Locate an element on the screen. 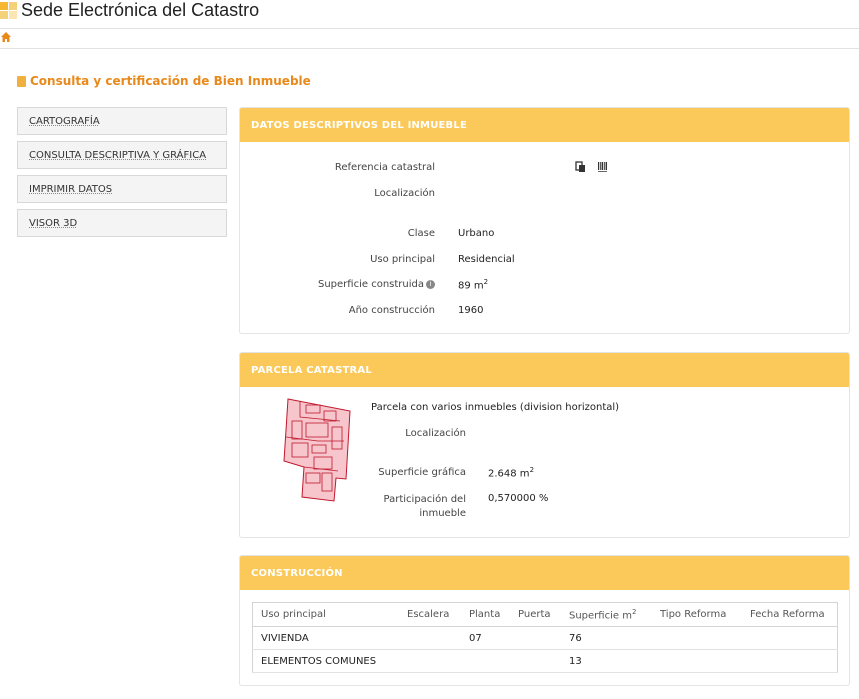 This screenshot has width=859, height=699. document-icon is located at coordinates (21, 81).